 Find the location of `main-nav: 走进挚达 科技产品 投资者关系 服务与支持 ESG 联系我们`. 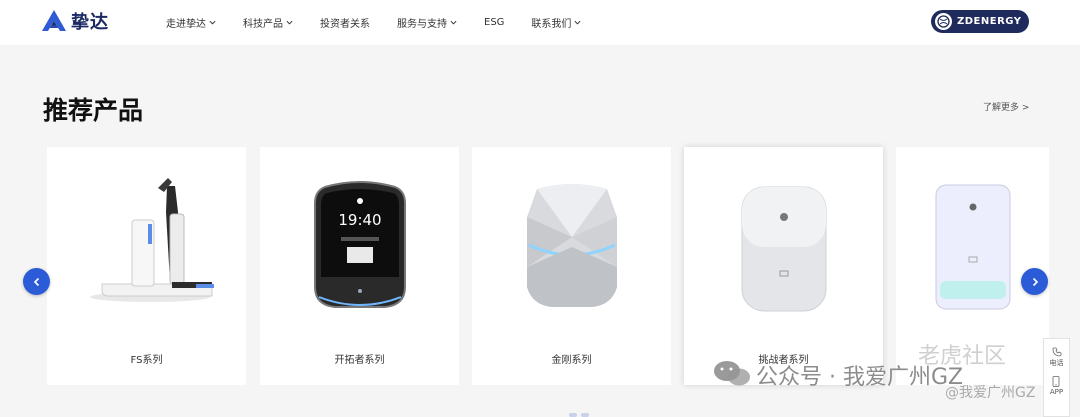

main-nav: 走进挚达 科技产品 投资者关系 服务与支持 ESG 联系我们 is located at coordinates (387, 22).